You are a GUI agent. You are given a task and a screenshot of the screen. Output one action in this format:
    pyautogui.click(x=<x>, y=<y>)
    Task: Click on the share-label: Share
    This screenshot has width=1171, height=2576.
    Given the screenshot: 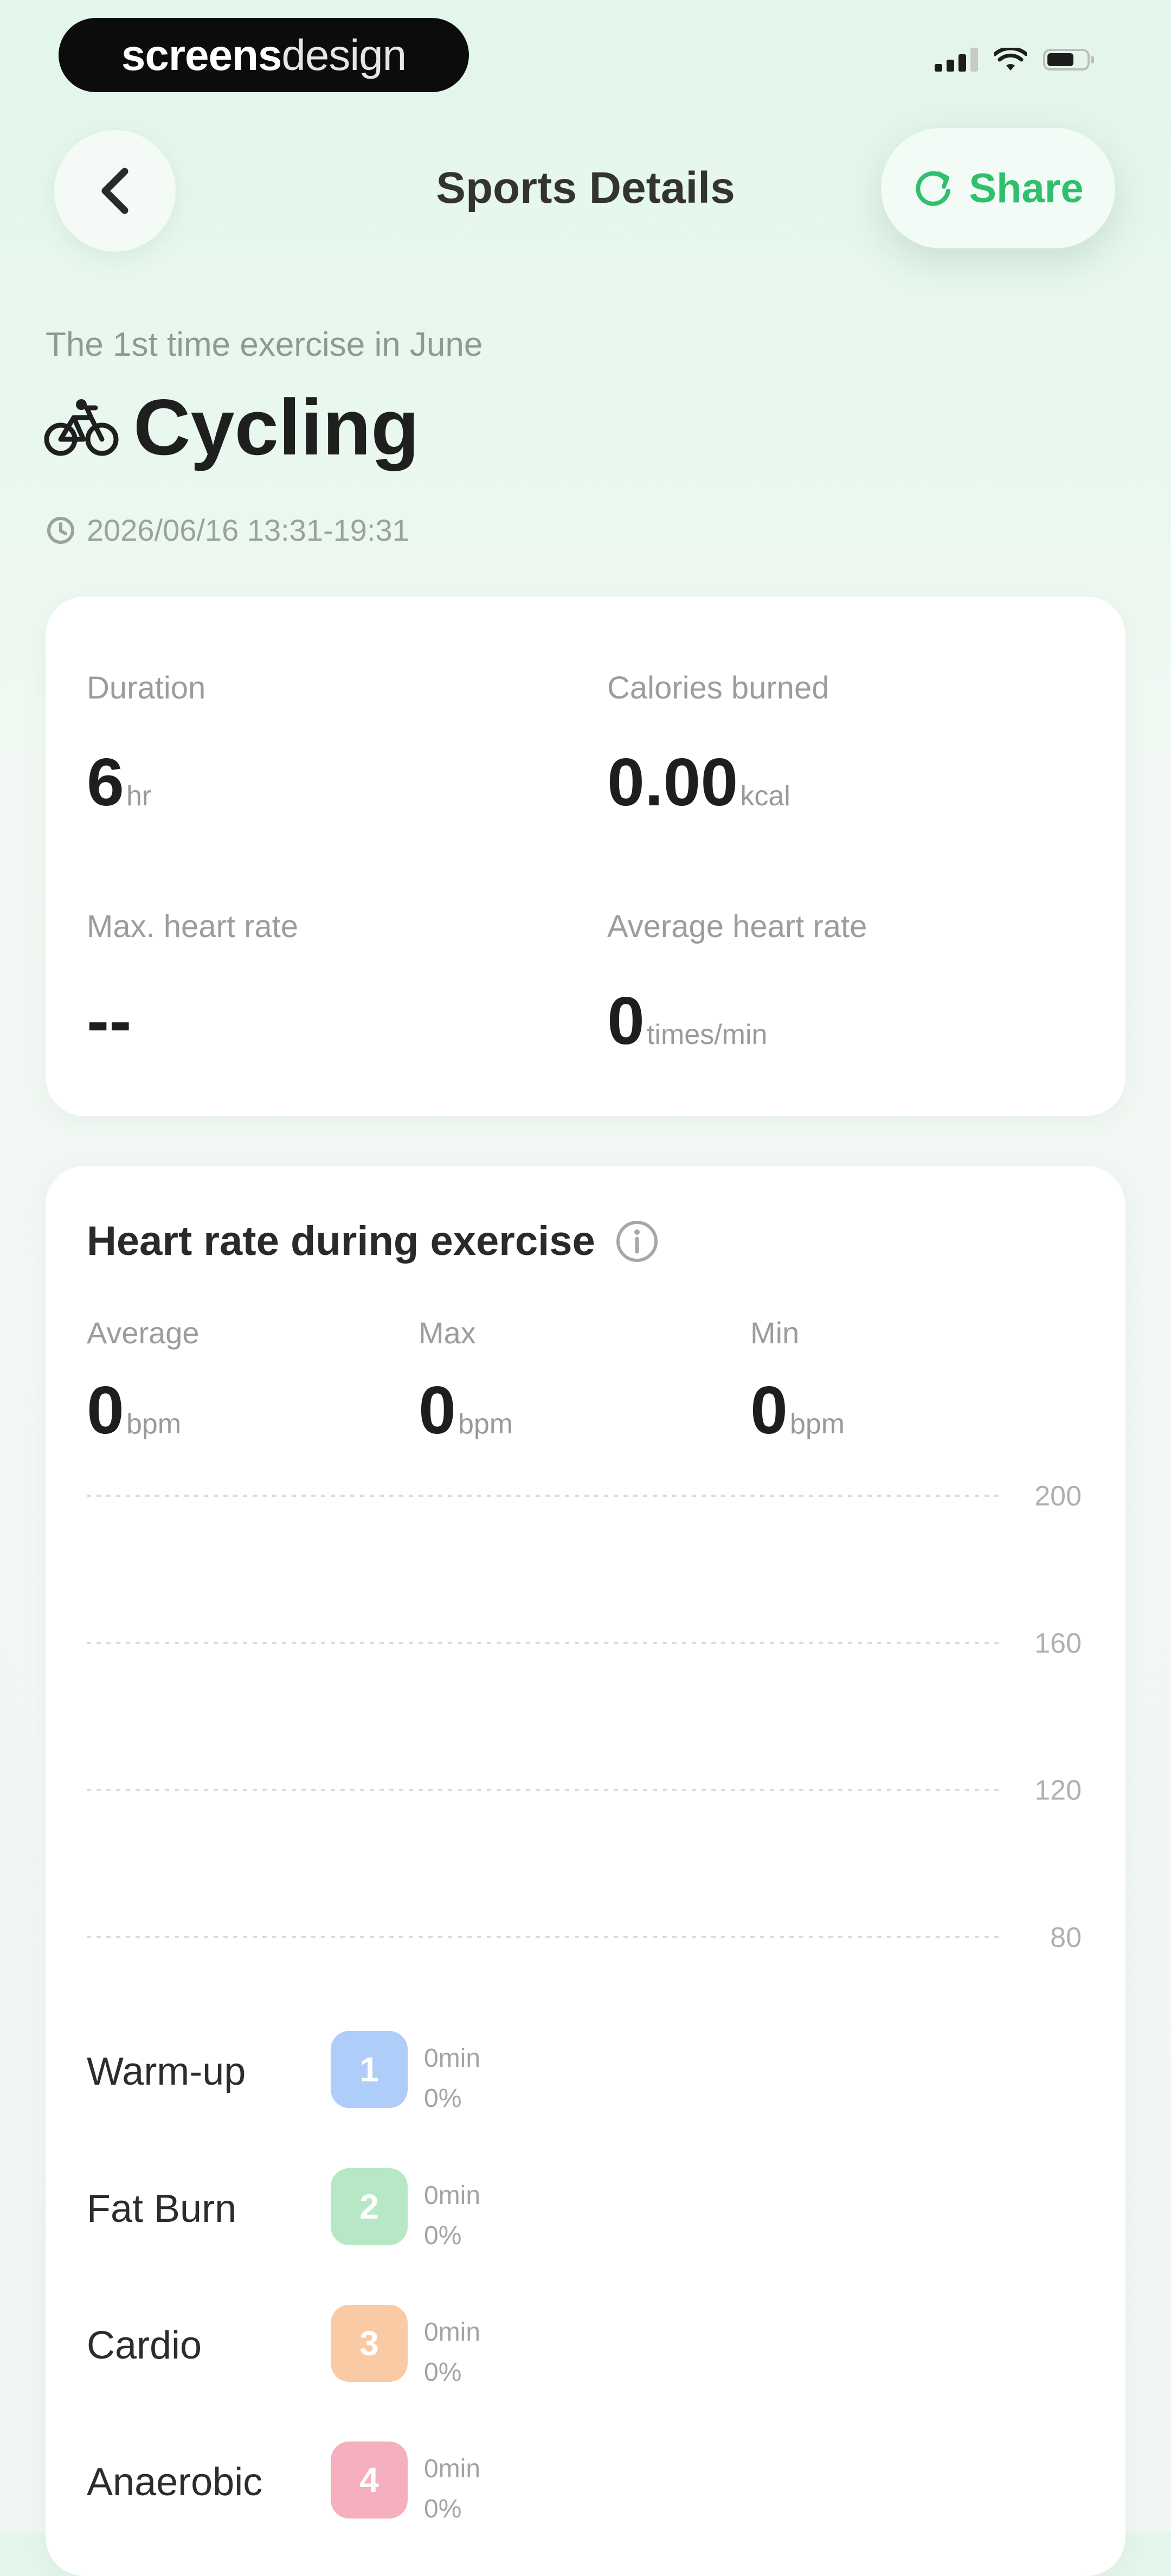 What is the action you would take?
    pyautogui.click(x=1026, y=188)
    